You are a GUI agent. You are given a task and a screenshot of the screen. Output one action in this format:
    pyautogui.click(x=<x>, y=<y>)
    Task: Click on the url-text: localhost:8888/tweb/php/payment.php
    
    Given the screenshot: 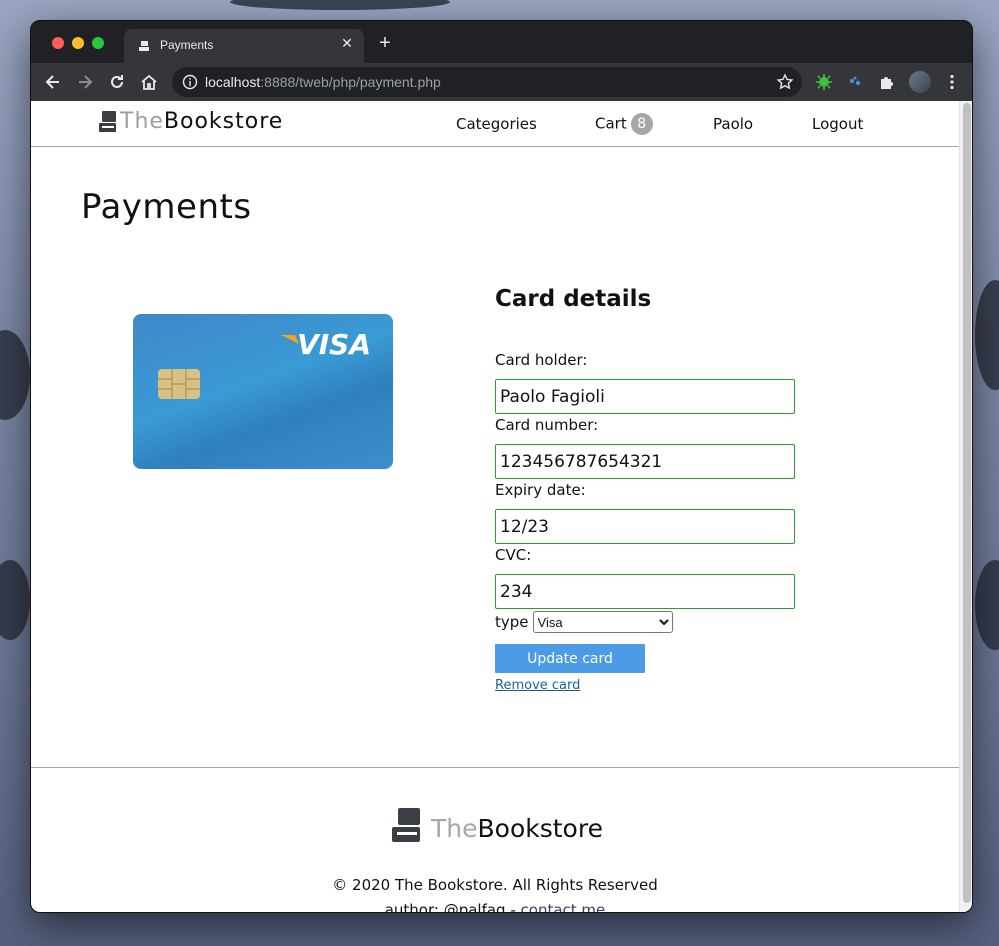 What is the action you would take?
    pyautogui.click(x=323, y=82)
    